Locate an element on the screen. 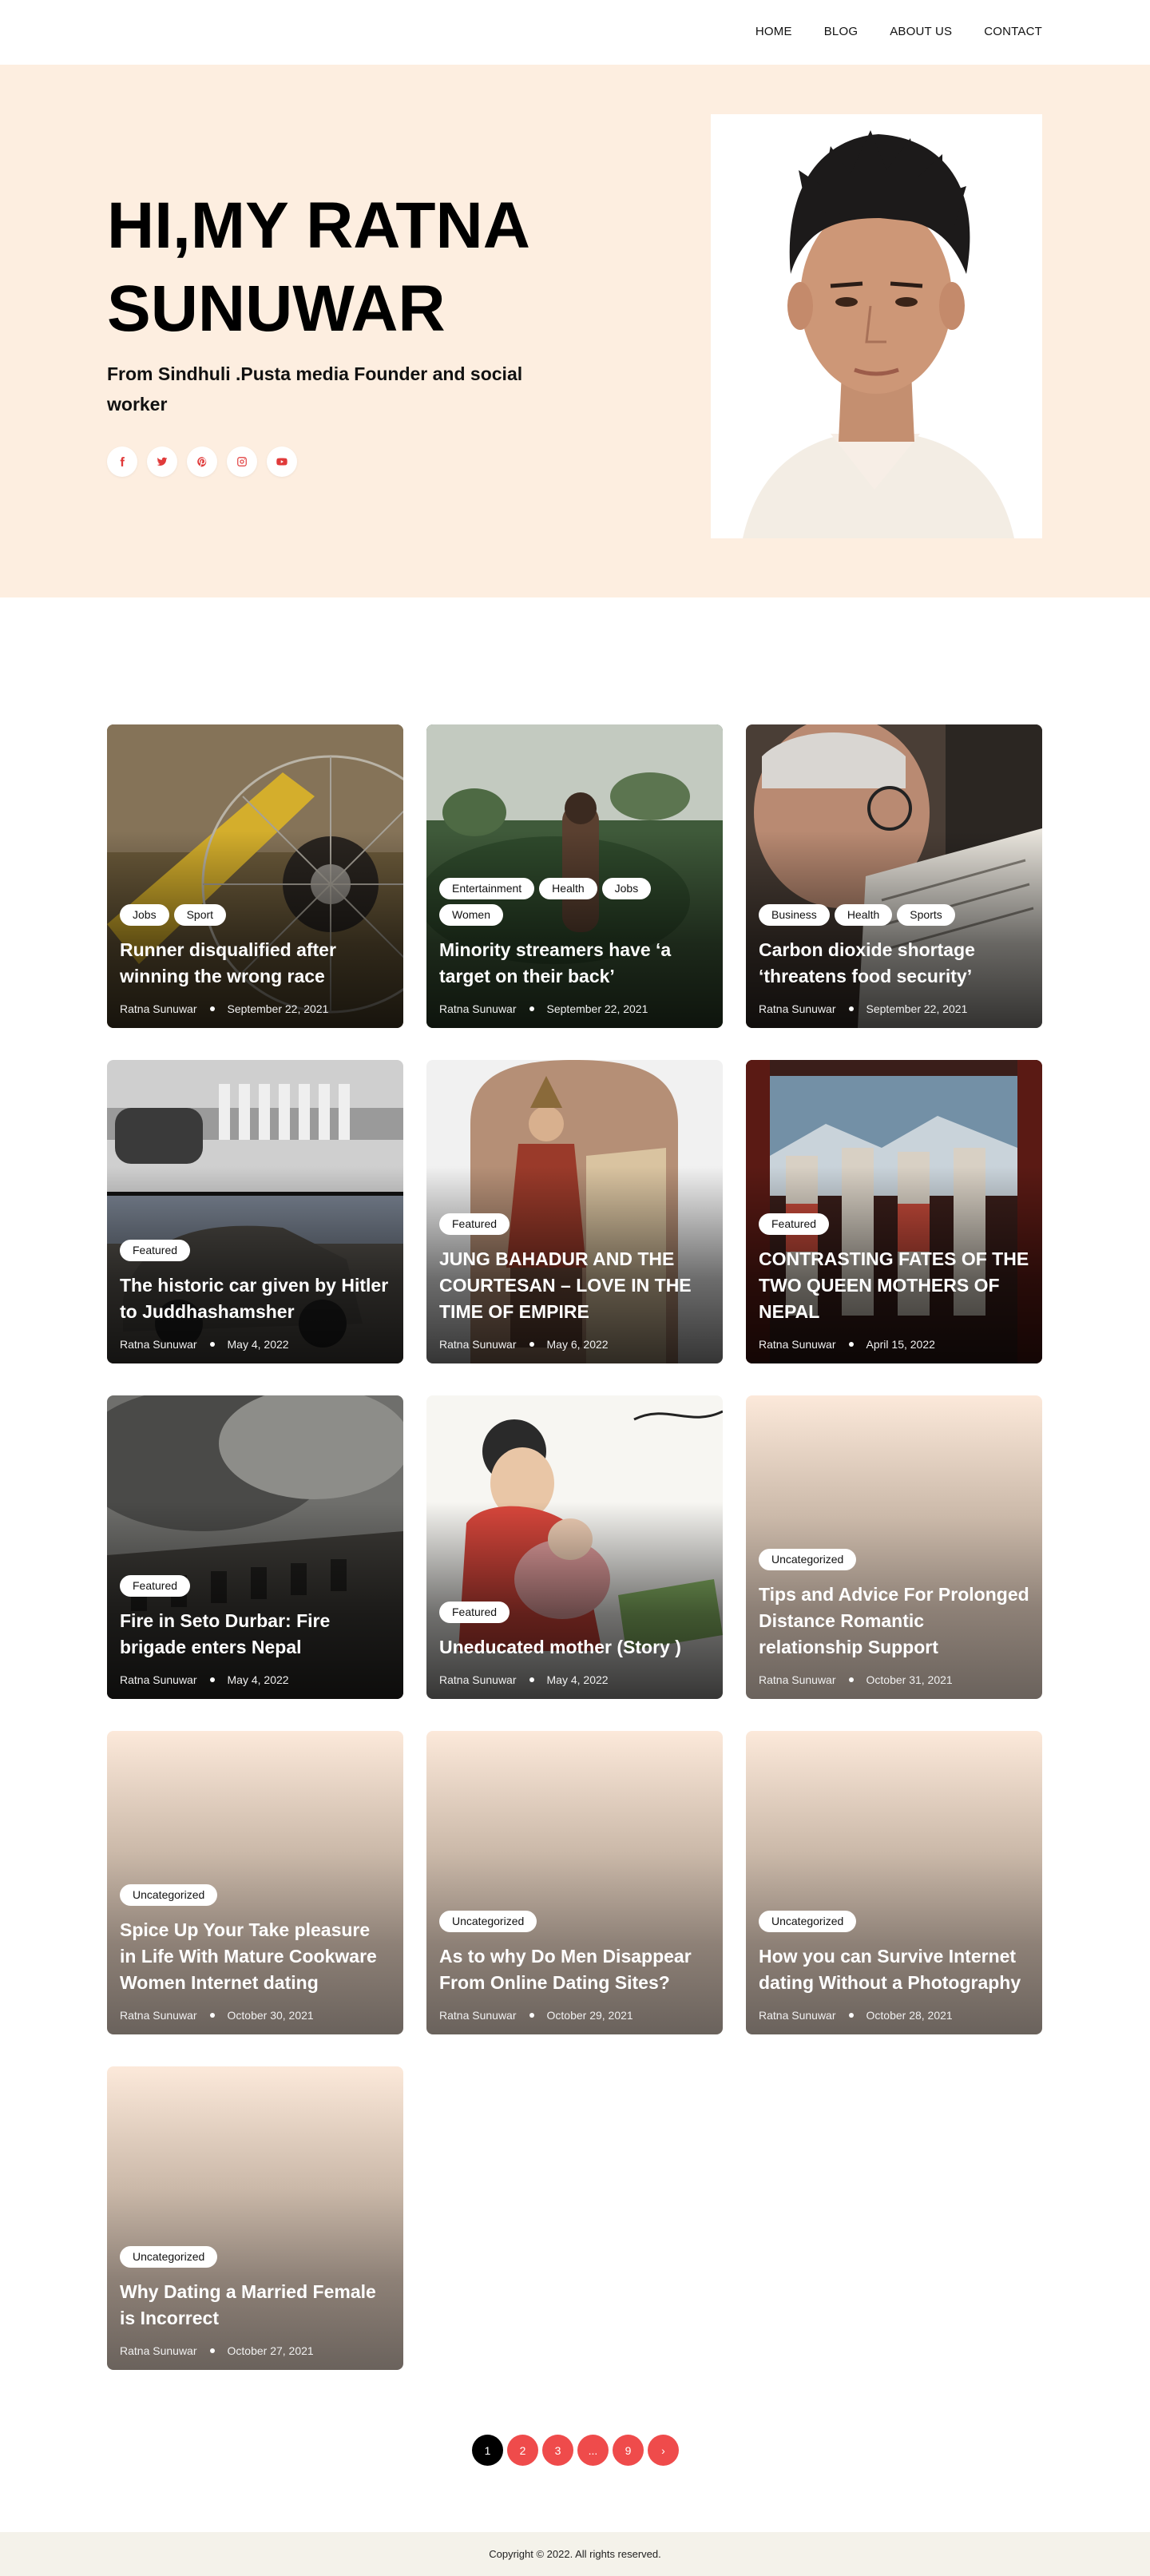 This screenshot has height=2576, width=1150. facebook-icon is located at coordinates (122, 462).